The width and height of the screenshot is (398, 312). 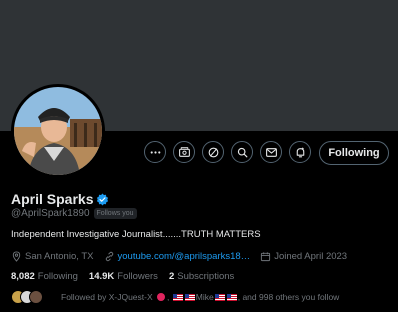 I want to click on calendar-icon, so click(x=266, y=257).